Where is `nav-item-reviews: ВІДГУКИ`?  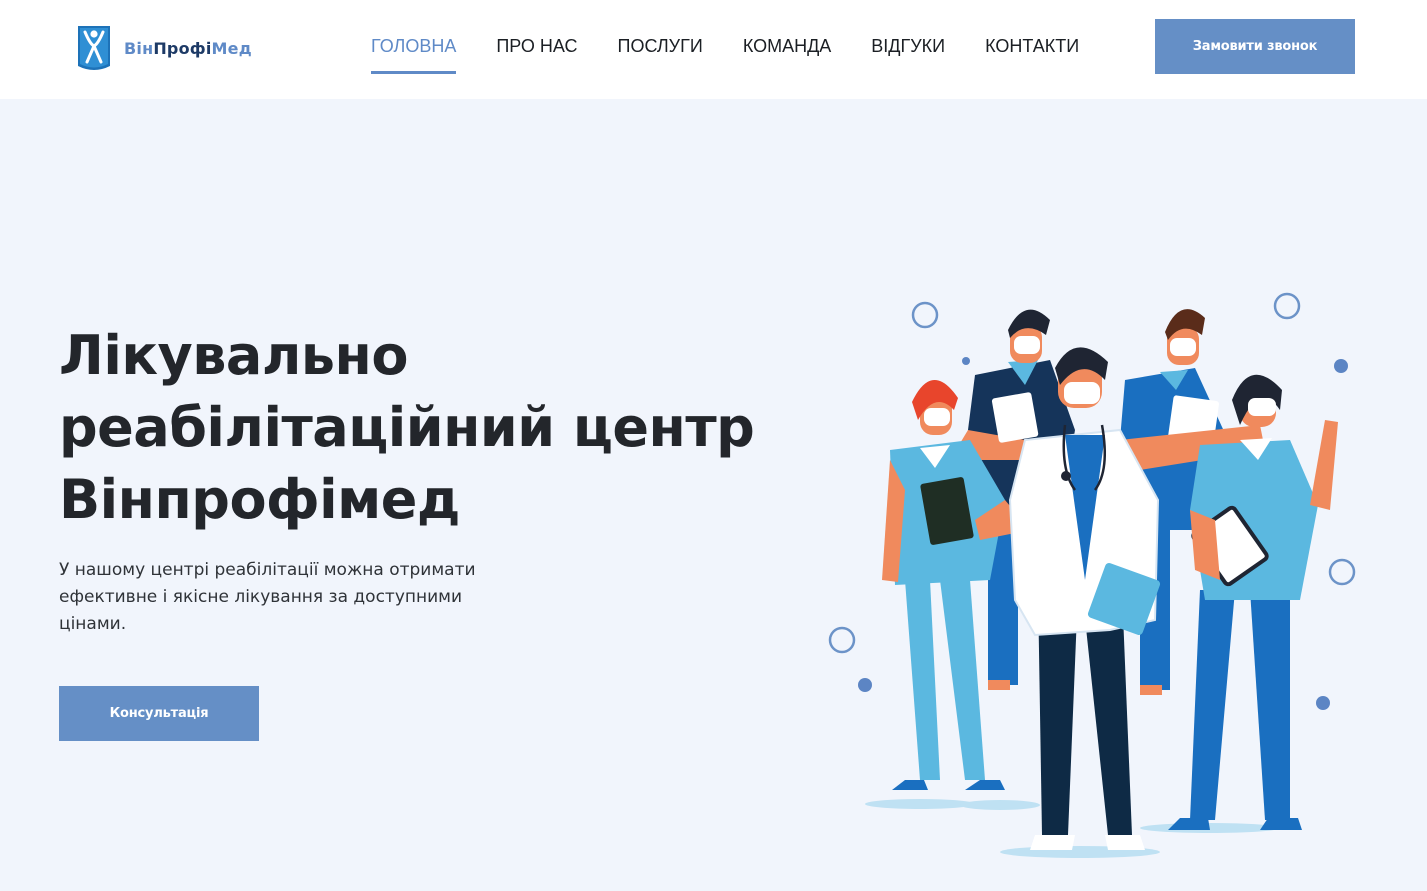 nav-item-reviews: ВІДГУКИ is located at coordinates (908, 55).